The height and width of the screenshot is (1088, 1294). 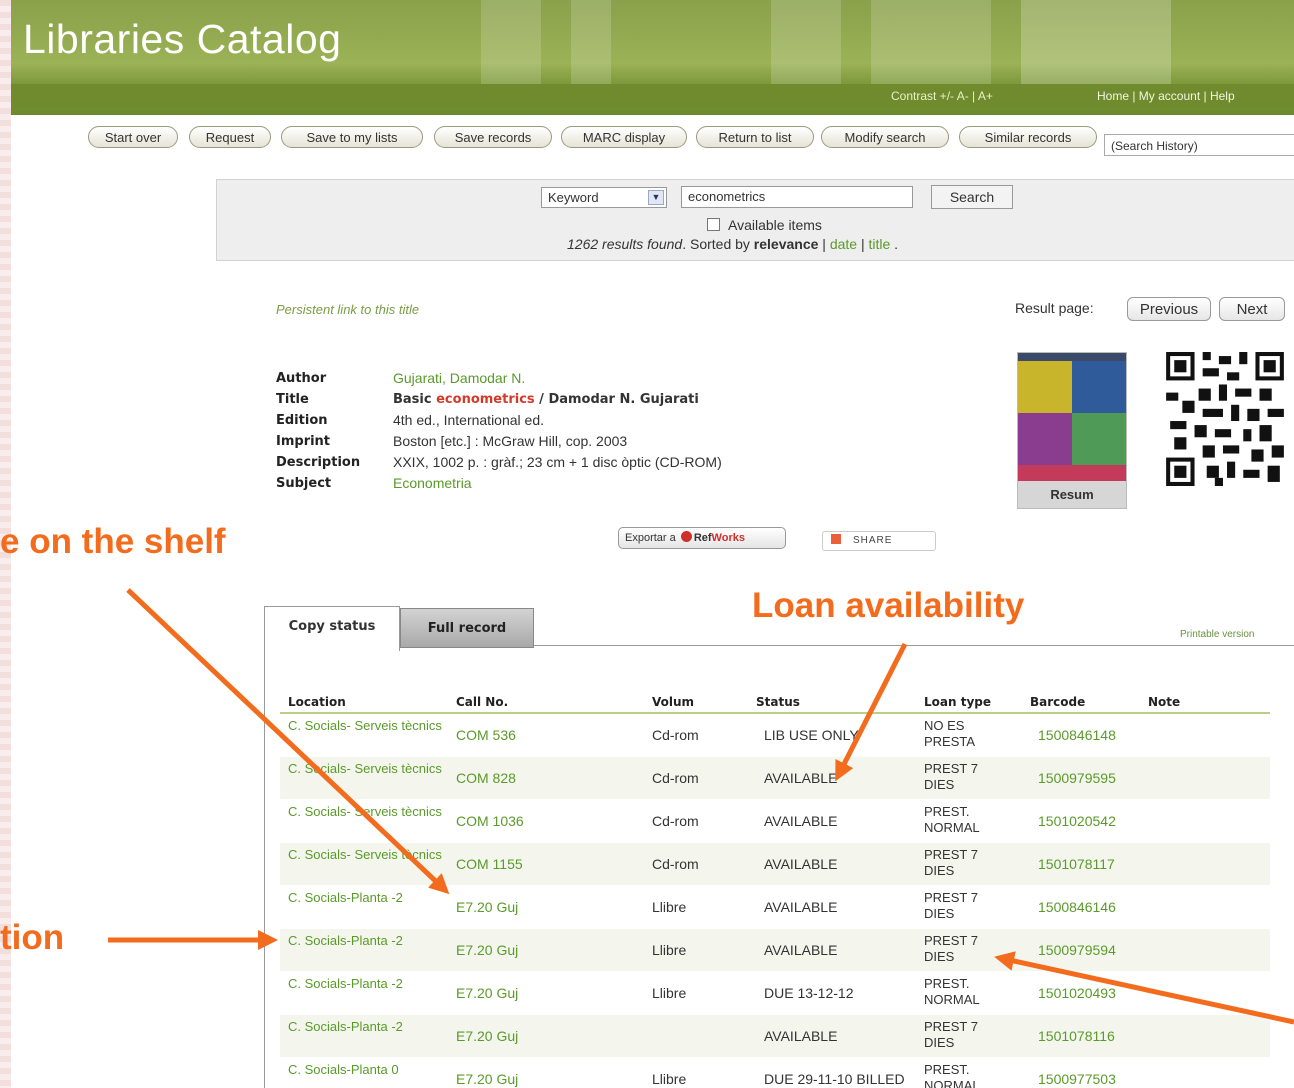 I want to click on search-input: econometrics, so click(x=797, y=197).